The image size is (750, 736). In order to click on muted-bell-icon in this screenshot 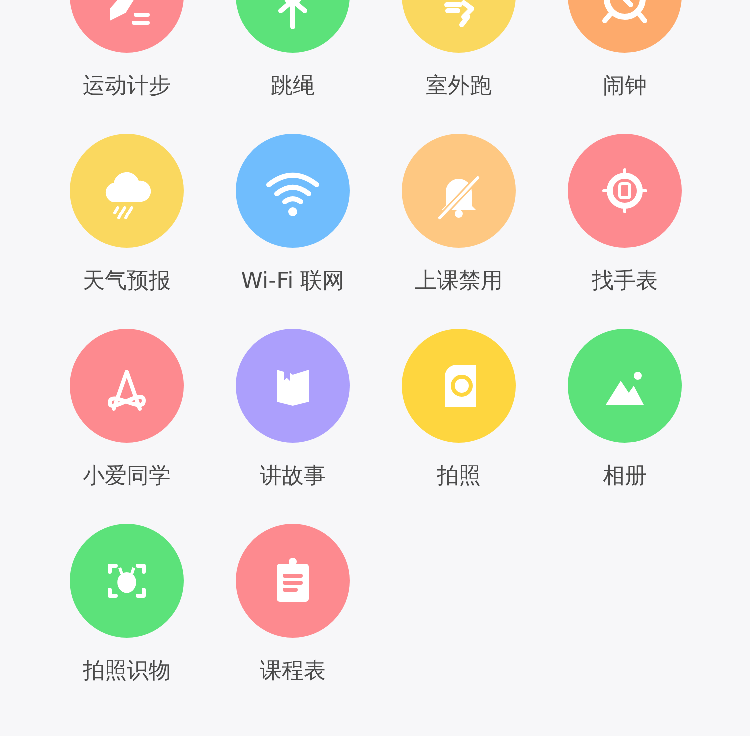, I will do `click(459, 191)`.